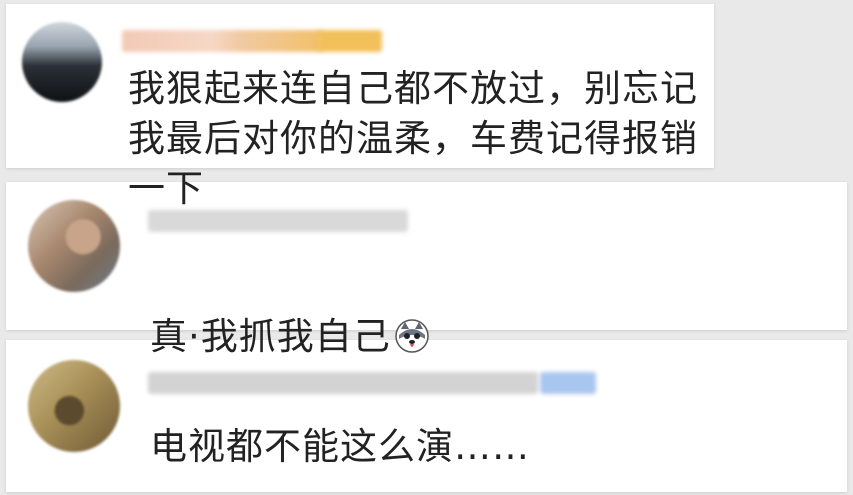 The image size is (853, 495). I want to click on comment-text: 真·我抓我自己, so click(270, 336).